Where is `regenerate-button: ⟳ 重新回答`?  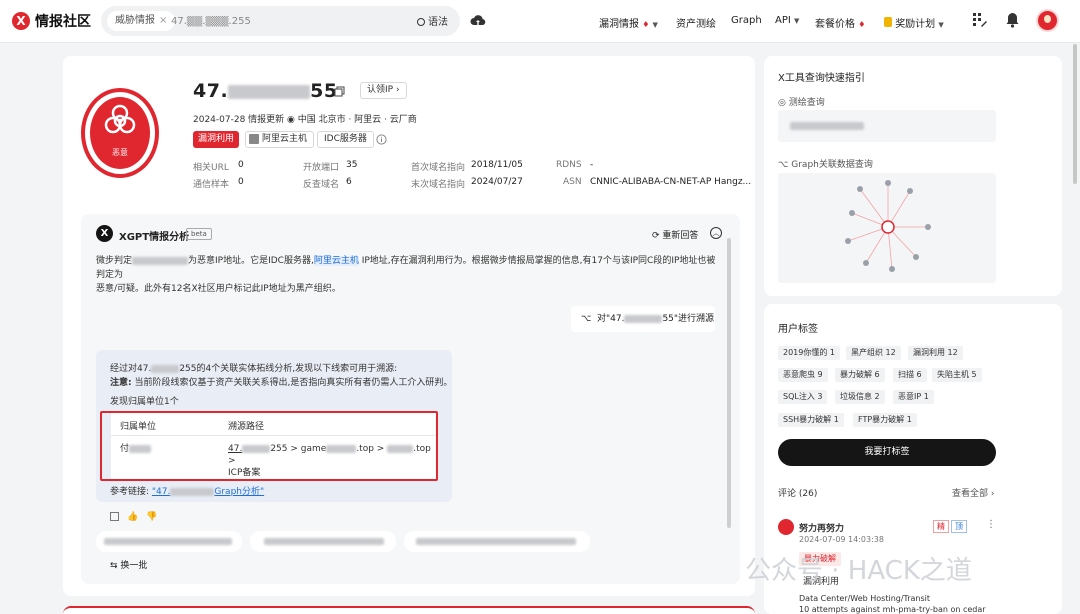
regenerate-button: ⟳ 重新回答 is located at coordinates (675, 234).